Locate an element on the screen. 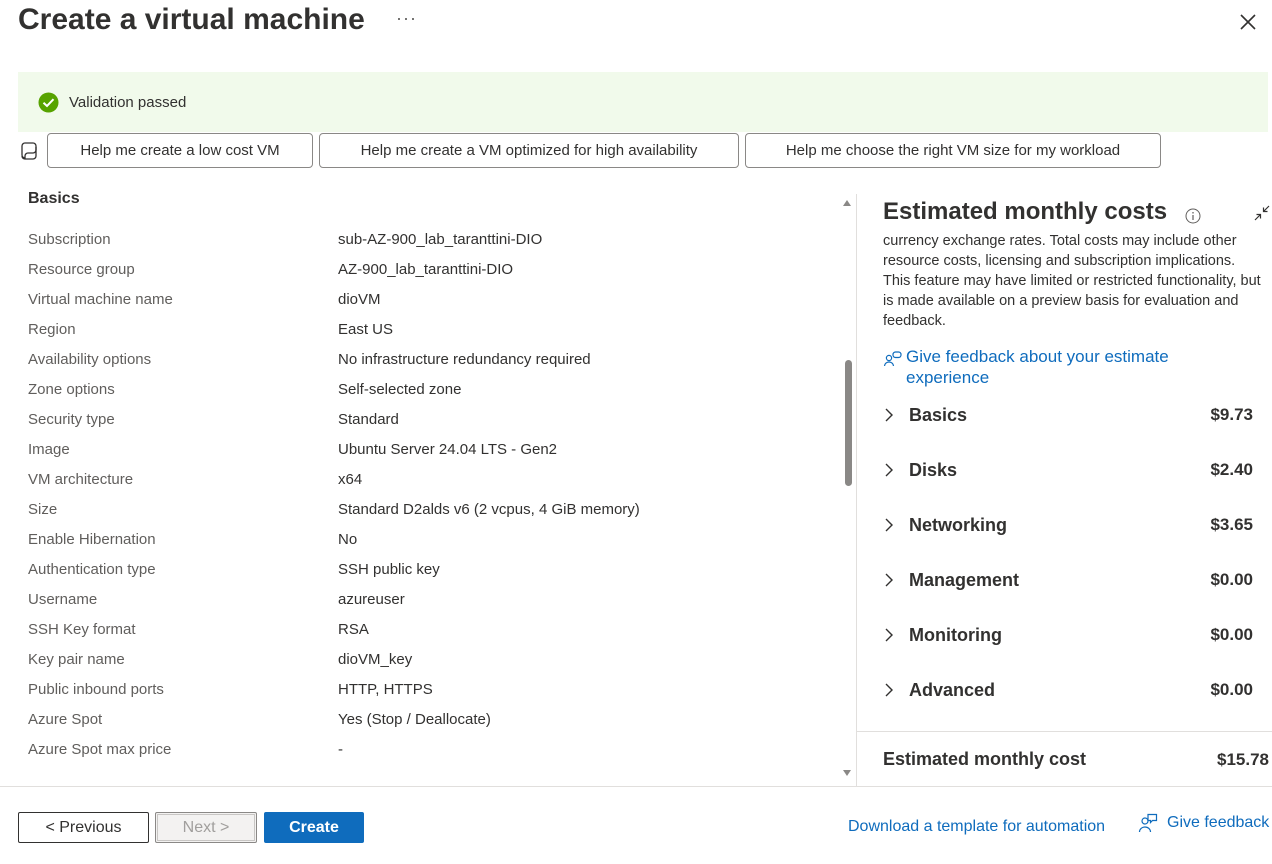 This screenshot has width=1272, height=864. validation-banner: Validation passed is located at coordinates (643, 102).